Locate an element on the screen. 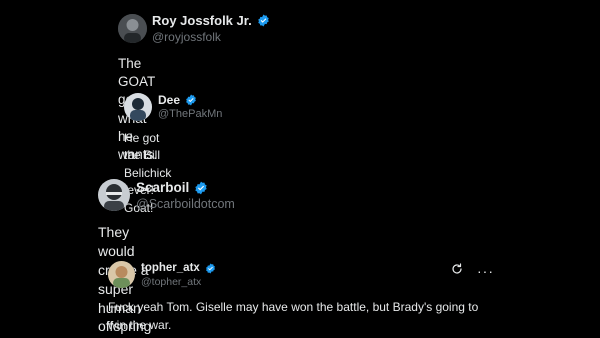 The height and width of the screenshot is (338, 600). display-name-text: Dee is located at coordinates (169, 100).